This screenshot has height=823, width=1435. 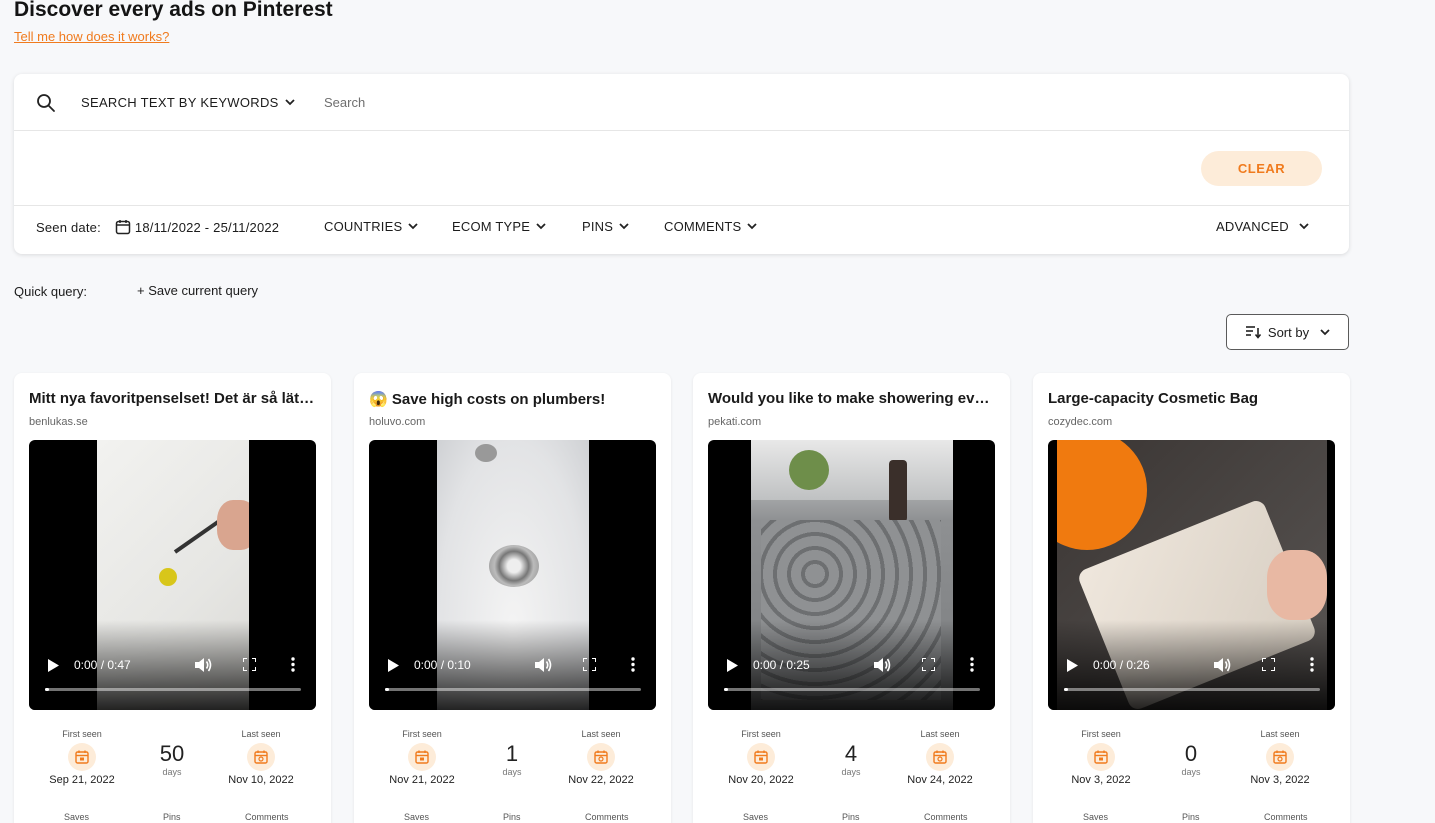 I want to click on search-input, so click(x=624, y=102).